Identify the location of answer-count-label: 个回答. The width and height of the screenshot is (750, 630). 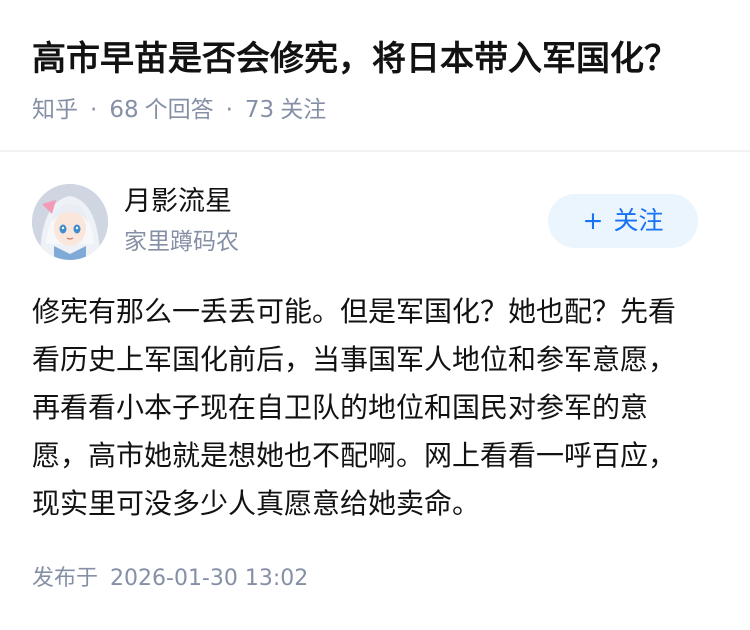
(179, 110).